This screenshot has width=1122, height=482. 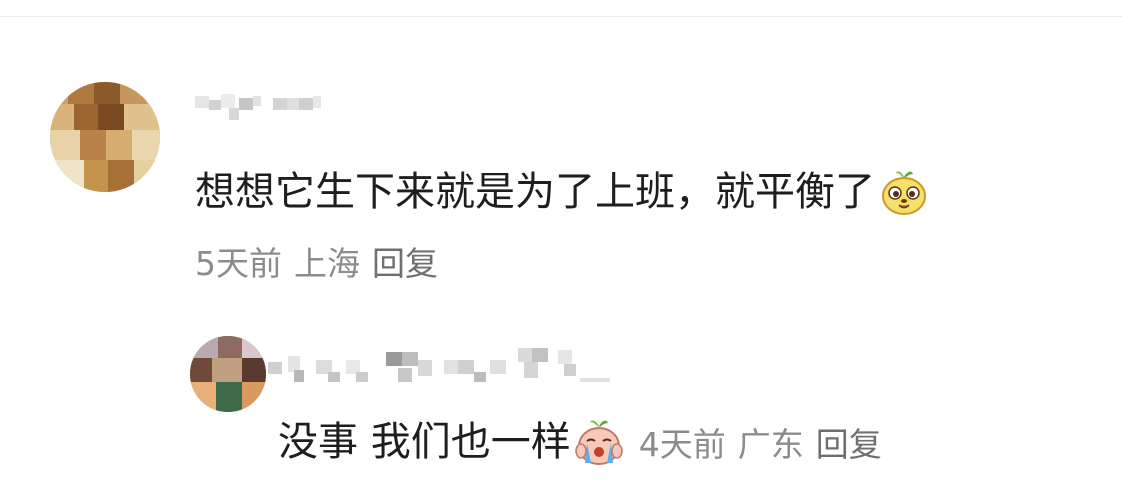 I want to click on reply-avatar, so click(x=228, y=374).